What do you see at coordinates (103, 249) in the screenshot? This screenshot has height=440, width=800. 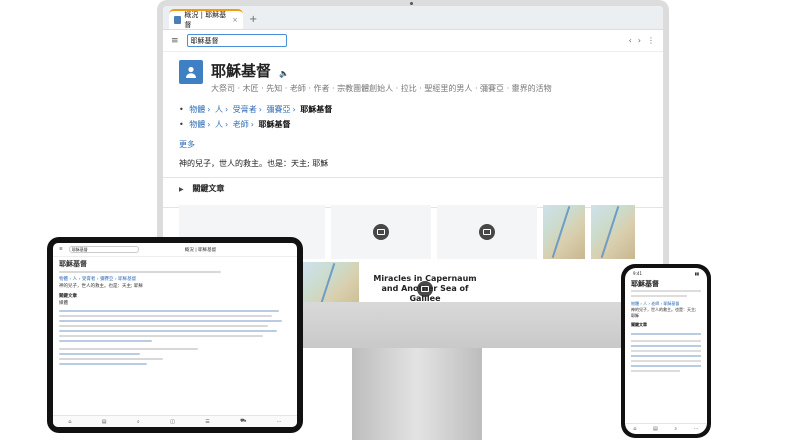 I see `search-input: 耶穌基督` at bounding box center [103, 249].